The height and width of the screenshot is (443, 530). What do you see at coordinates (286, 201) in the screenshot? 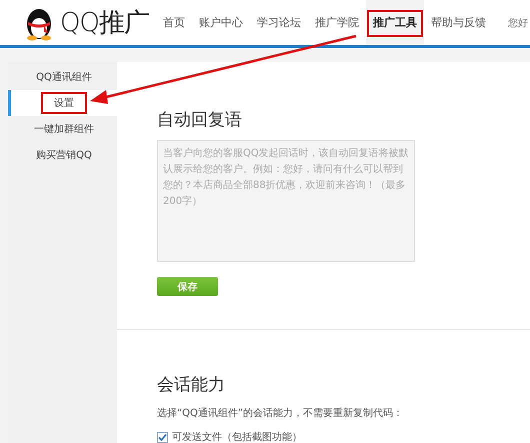
I see `auto-reply-field: 当客户向您的客服QQ发起回话时，该自动回复语将被默认展示给您的客户。例如：您好，请问有什么可以帮到您的？本店商品全部88折优惠，欢迎前来咨询！（最多200字）` at bounding box center [286, 201].